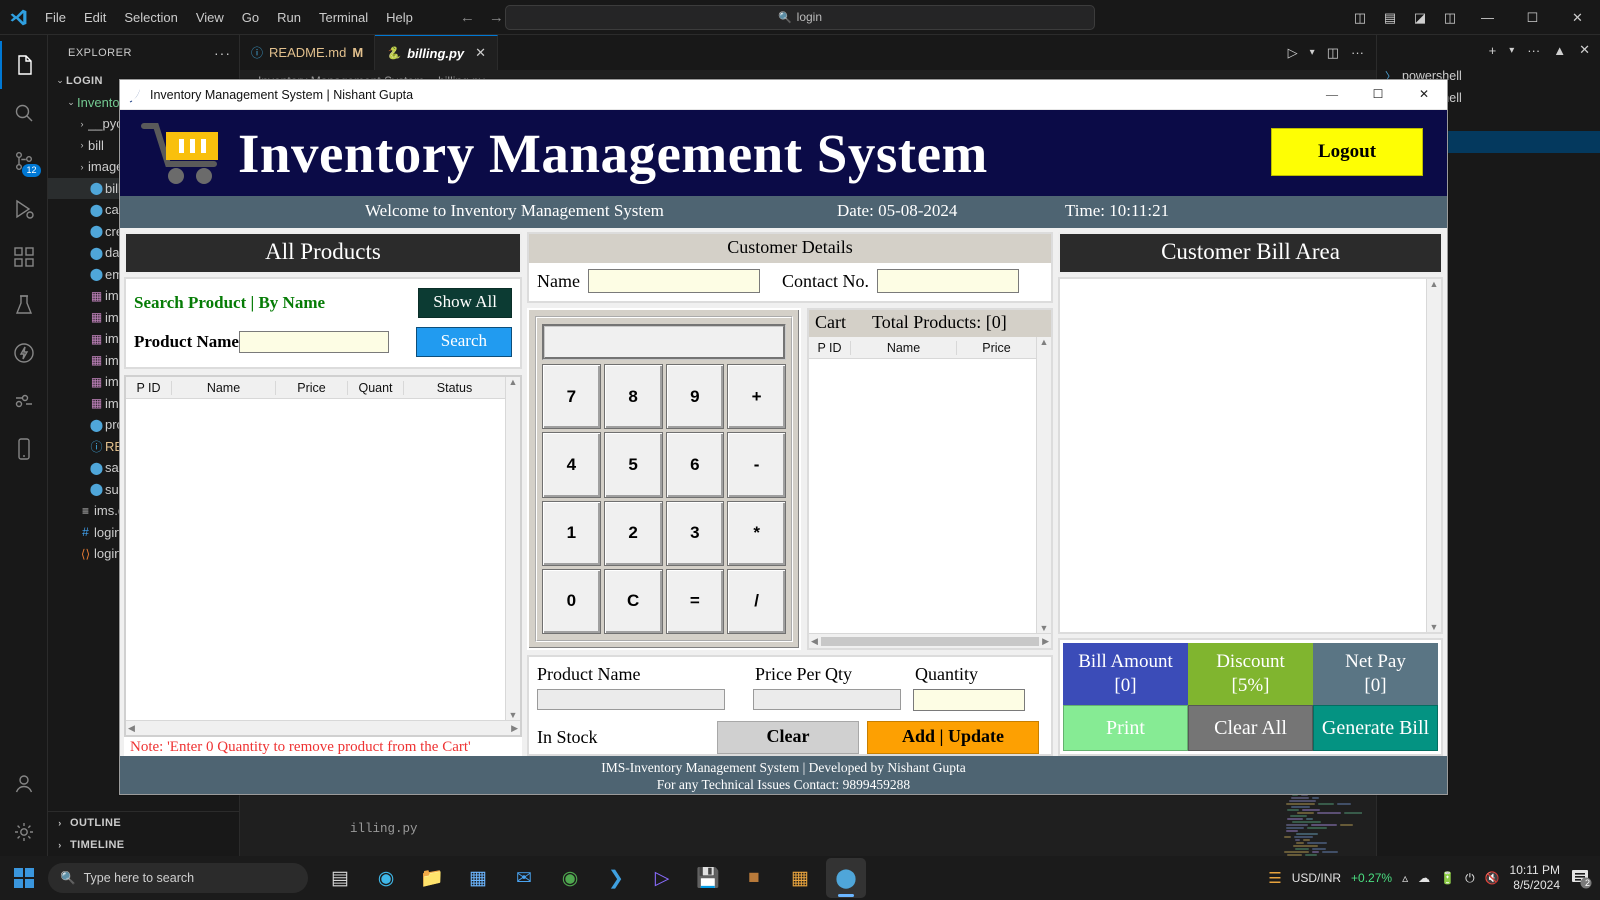 This screenshot has height=900, width=1600. What do you see at coordinates (343, 17) in the screenshot?
I see `menu-terminal: Terminal` at bounding box center [343, 17].